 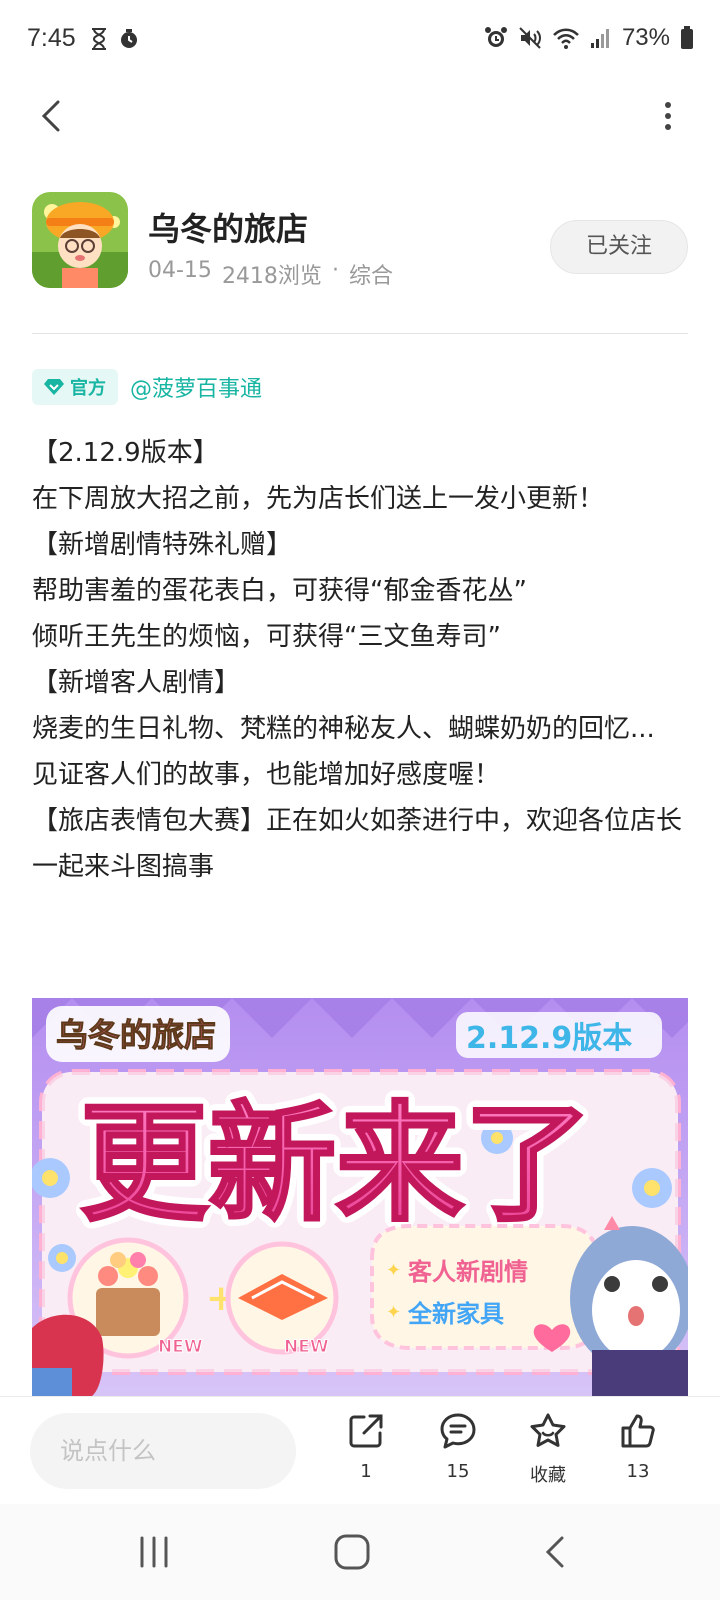 I want to click on collect-button: 收藏, so click(x=548, y=1451).